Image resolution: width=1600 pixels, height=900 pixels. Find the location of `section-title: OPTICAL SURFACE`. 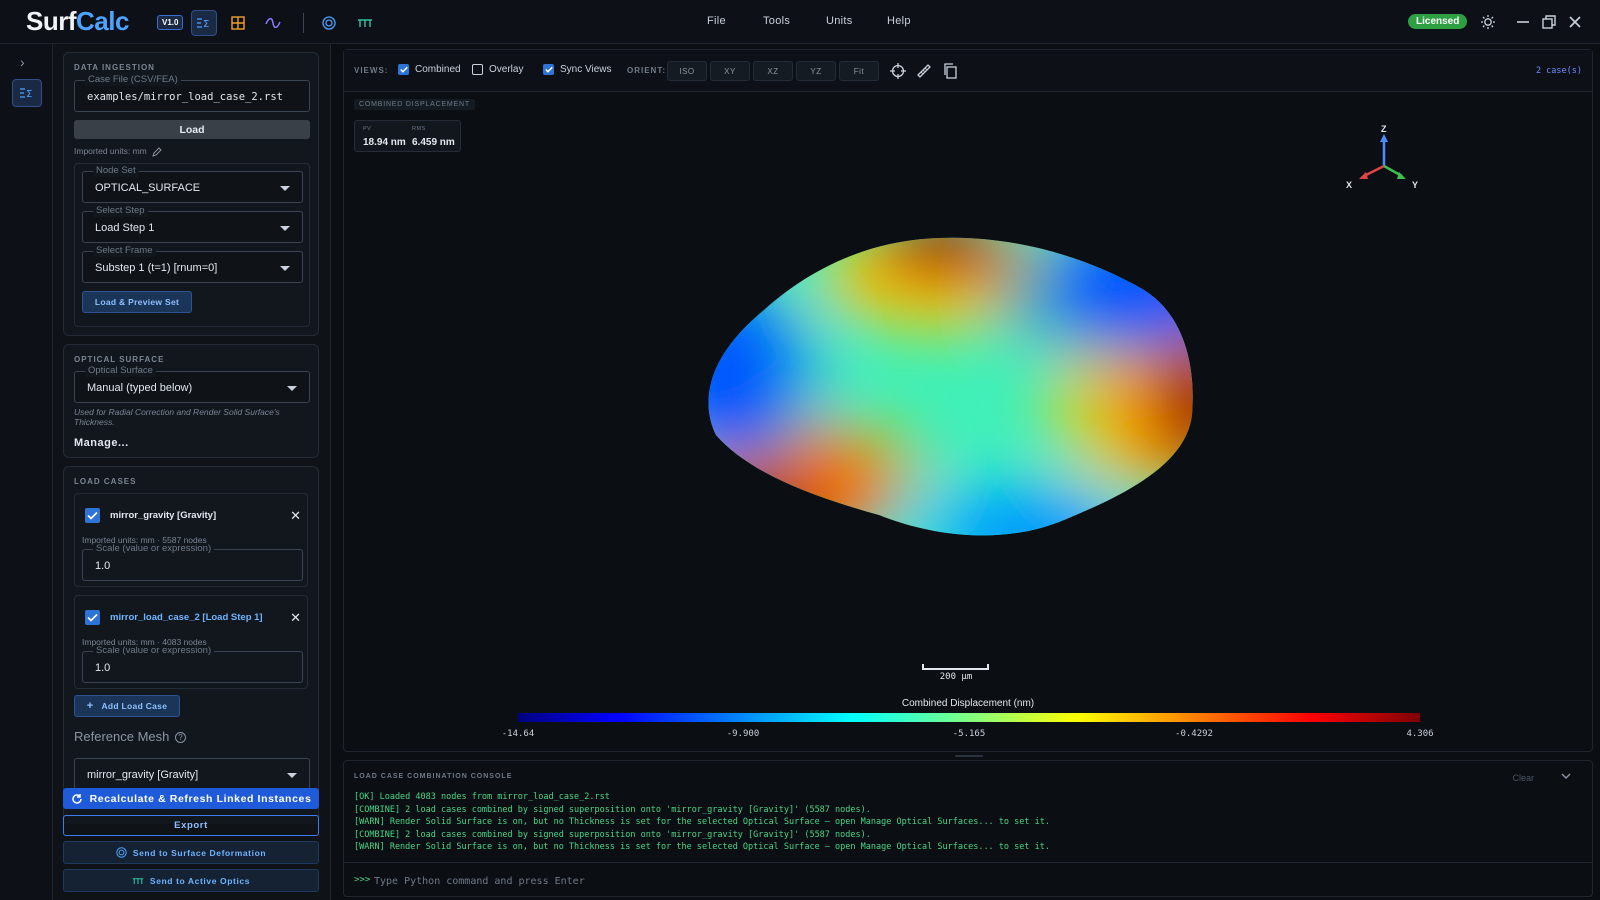

section-title: OPTICAL SURFACE is located at coordinates (119, 359).